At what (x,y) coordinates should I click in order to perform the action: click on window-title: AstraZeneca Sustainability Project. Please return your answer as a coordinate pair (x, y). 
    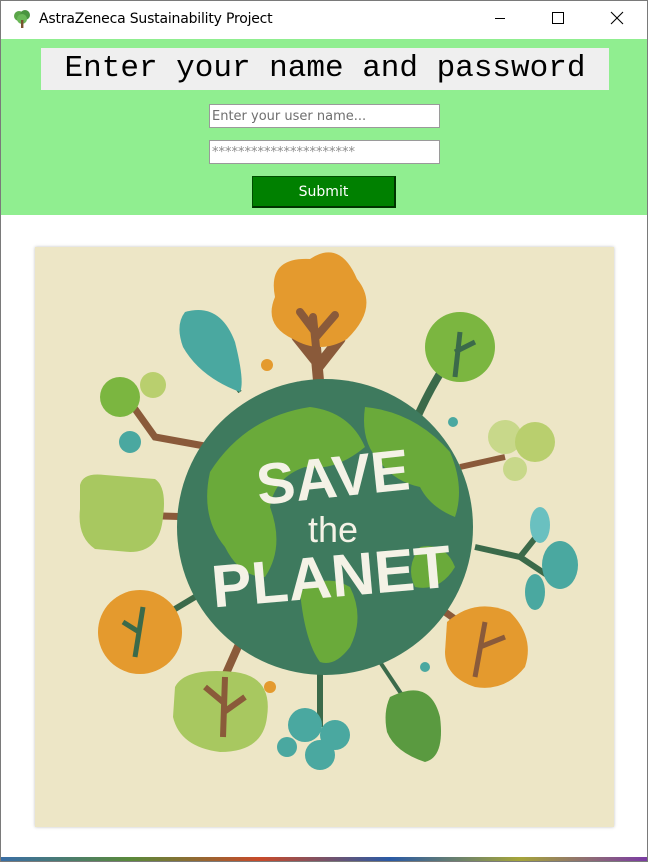
    Looking at the image, I should click on (156, 19).